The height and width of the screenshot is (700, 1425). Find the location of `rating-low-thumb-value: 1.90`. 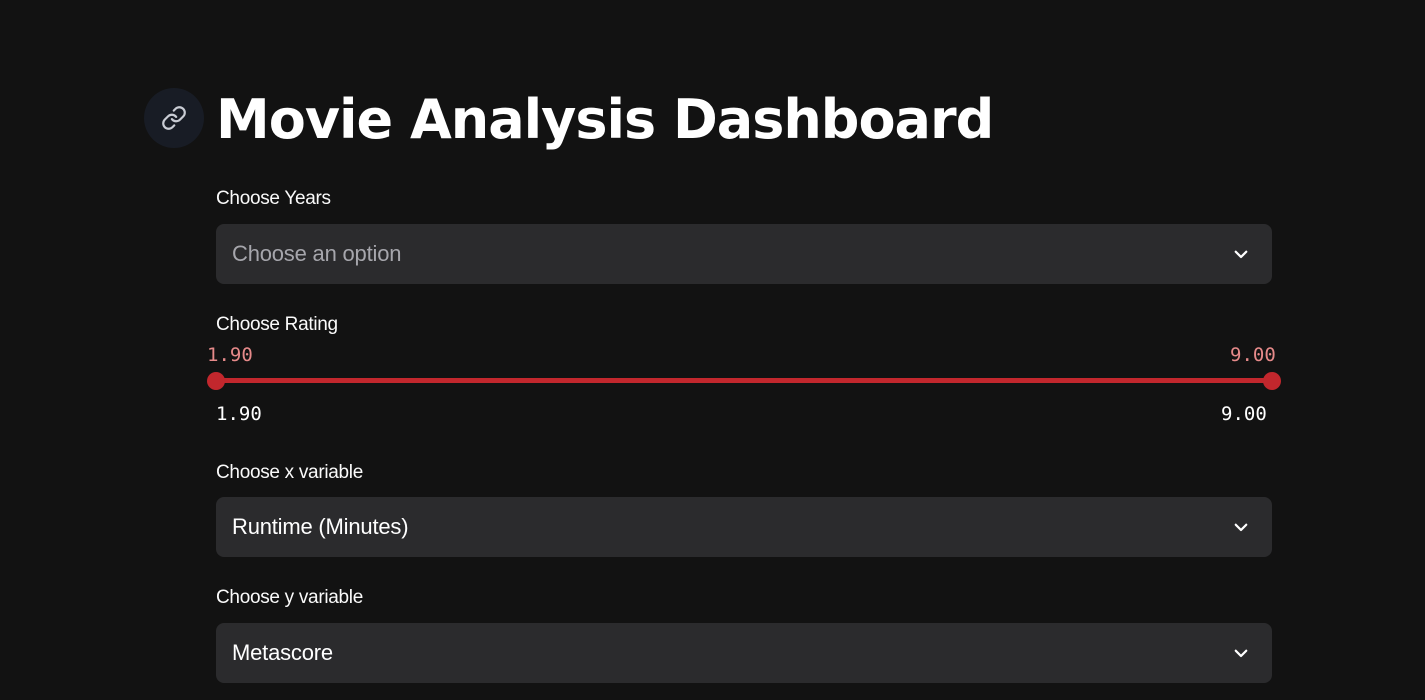

rating-low-thumb-value: 1.90 is located at coordinates (230, 355).